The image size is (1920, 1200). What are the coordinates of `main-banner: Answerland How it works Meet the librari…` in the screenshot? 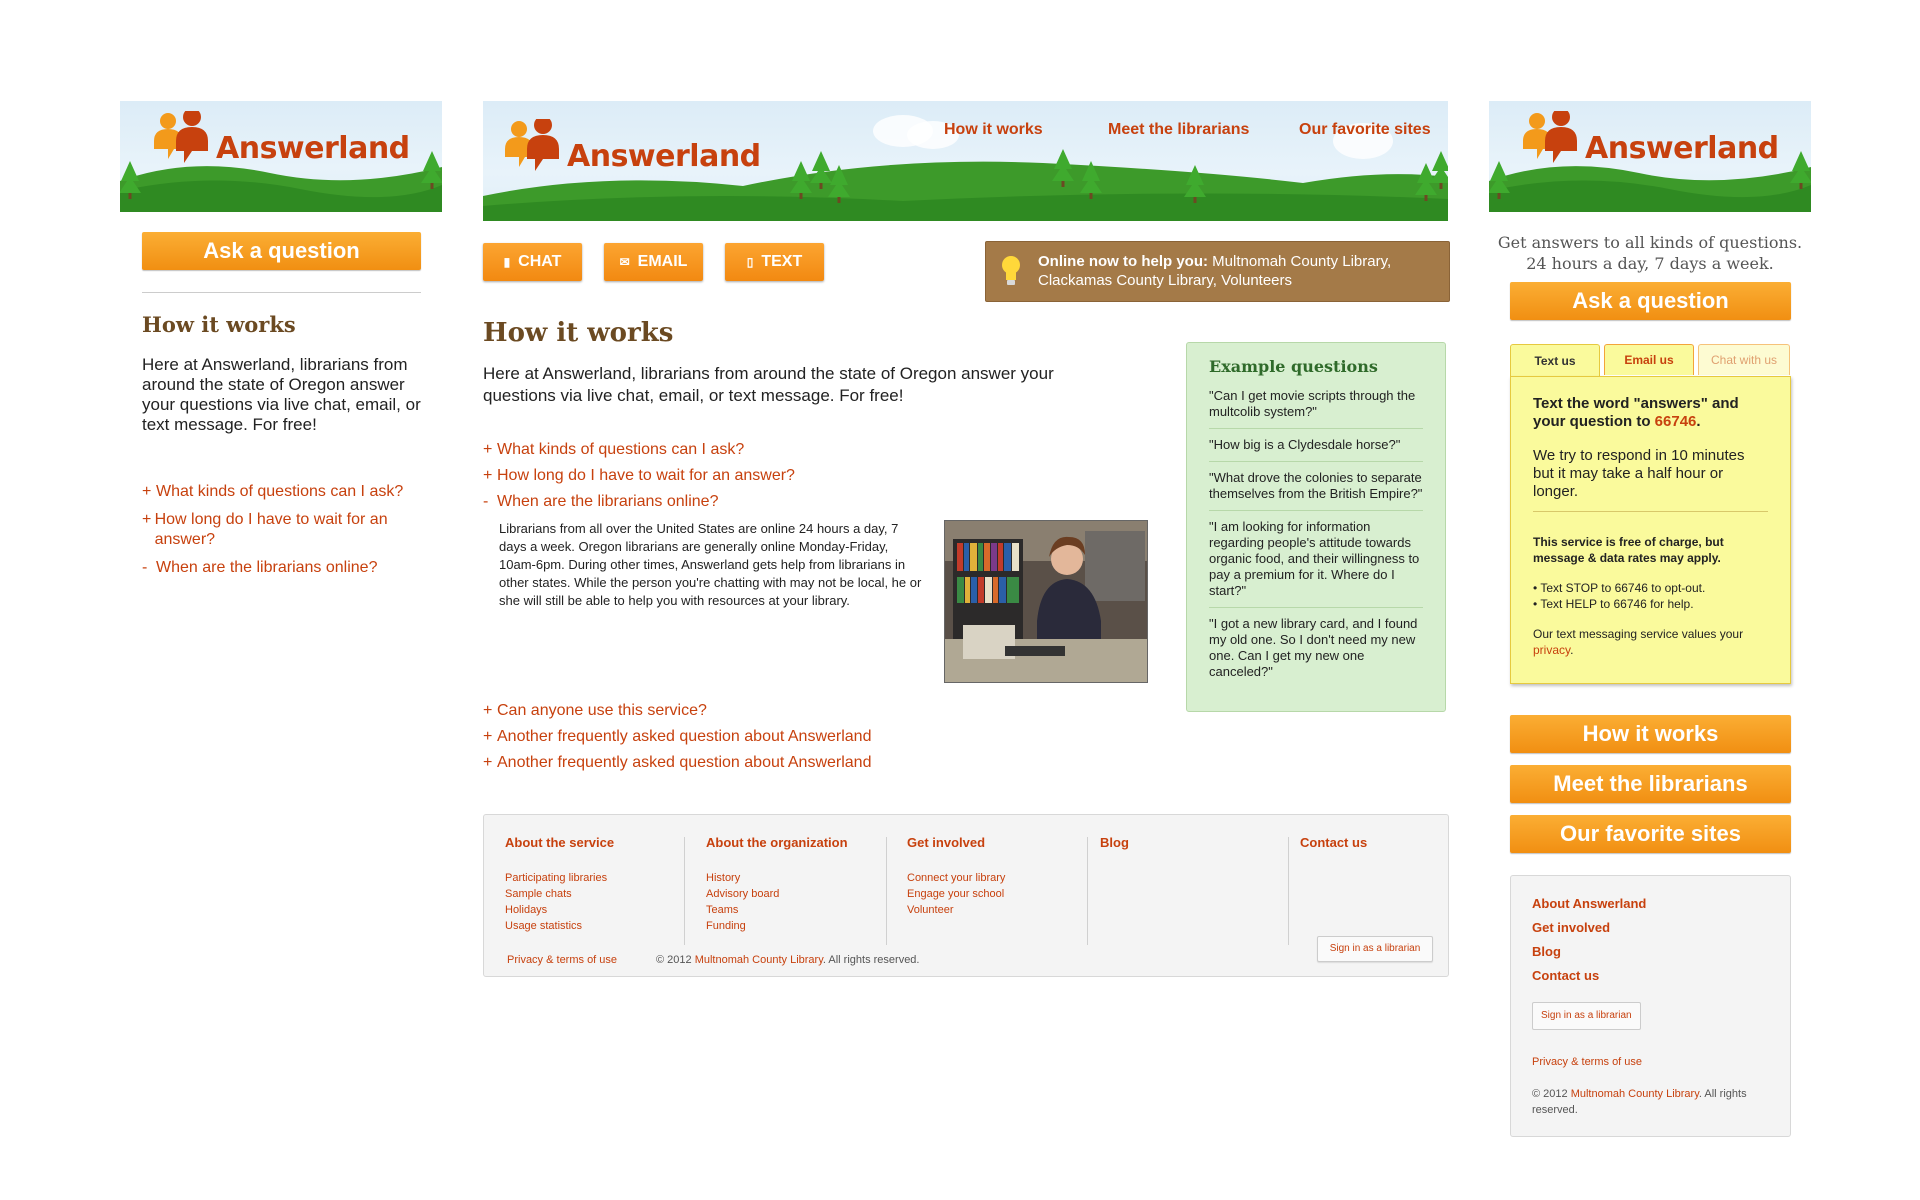 It's located at (965, 161).